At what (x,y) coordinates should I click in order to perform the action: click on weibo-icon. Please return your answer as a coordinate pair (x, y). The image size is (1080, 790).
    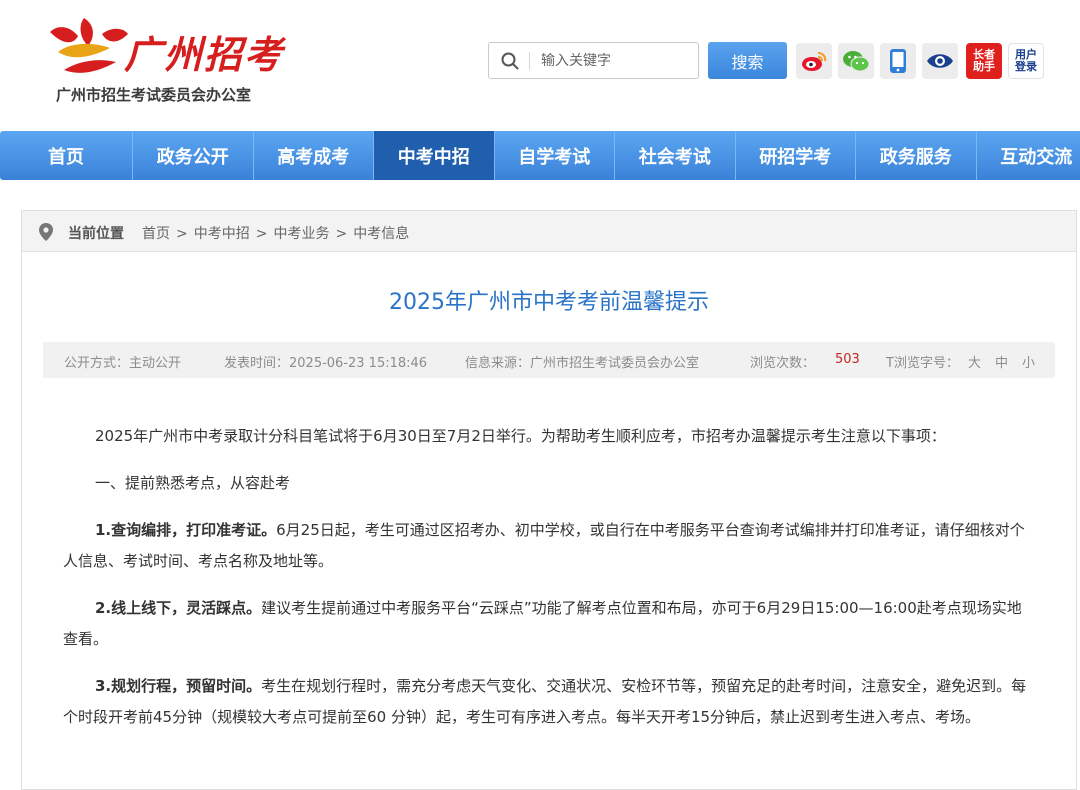
    Looking at the image, I should click on (814, 61).